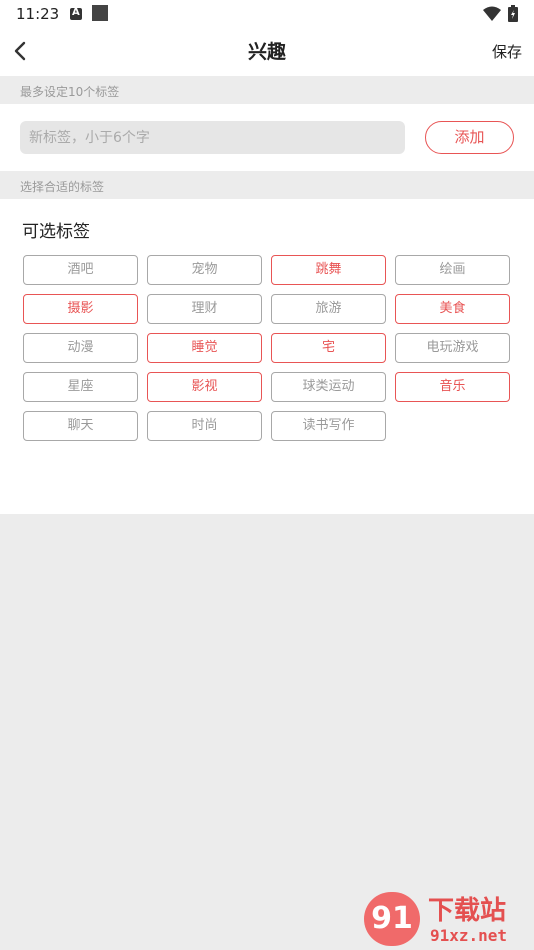 The image size is (534, 950). Describe the element at coordinates (204, 270) in the screenshot. I see `tag-chip: 宠物` at that location.